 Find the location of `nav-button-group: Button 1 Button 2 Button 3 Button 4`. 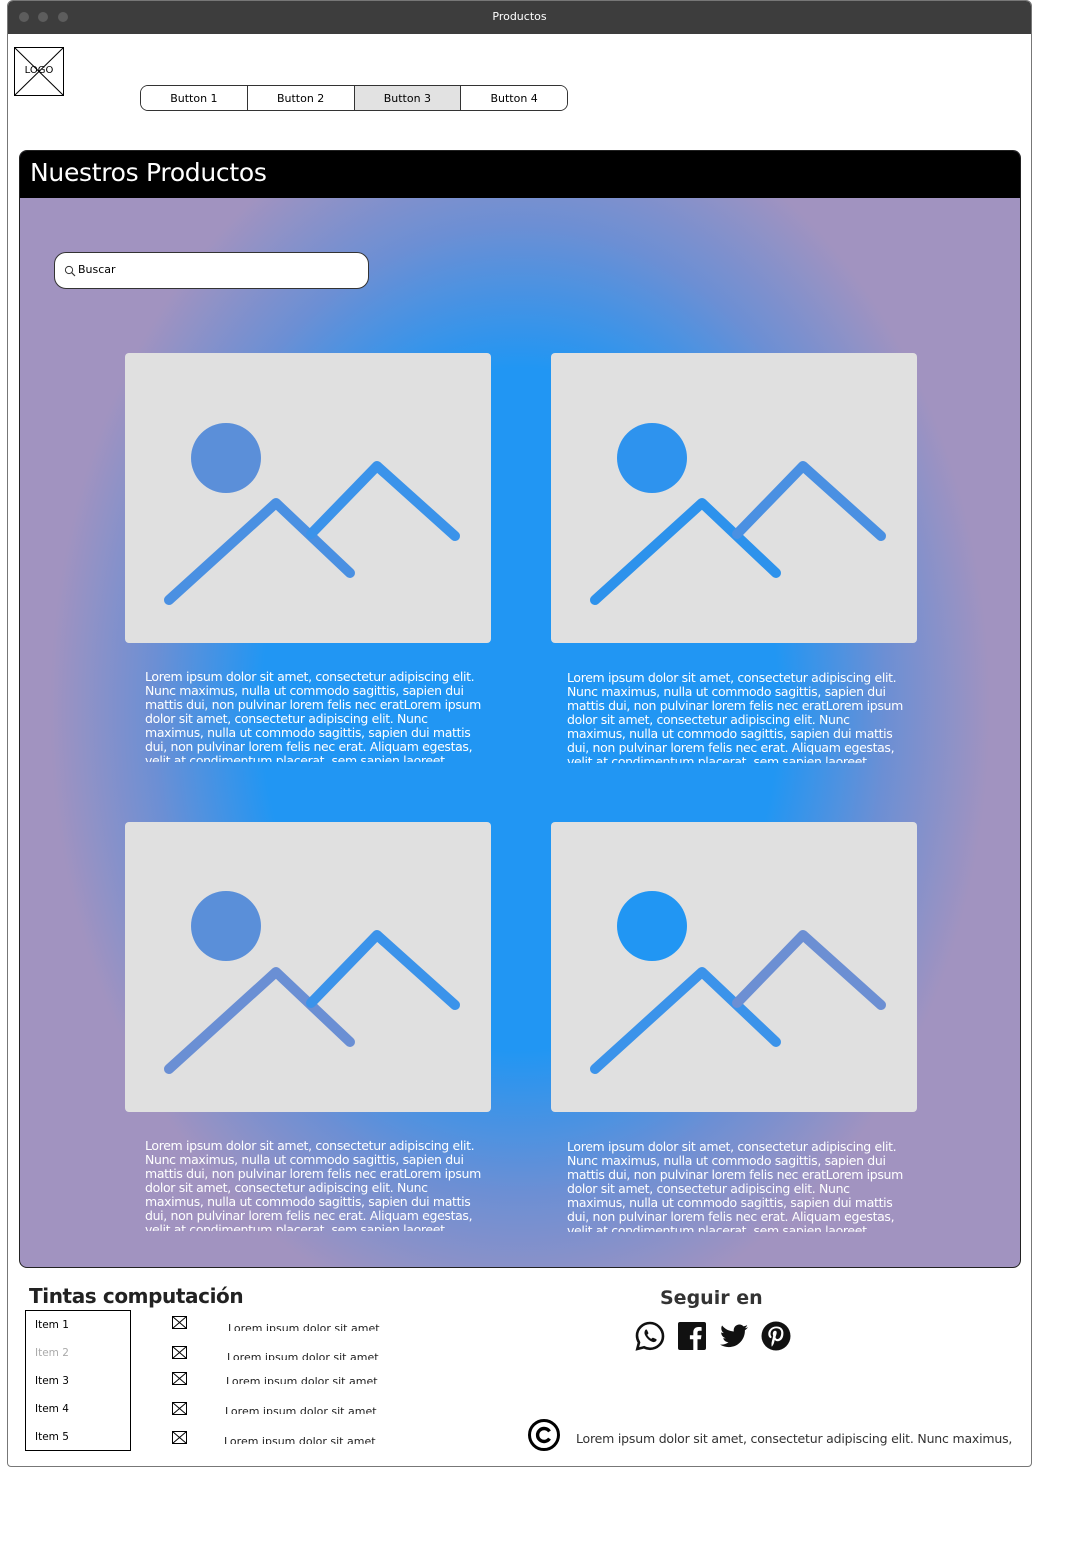

nav-button-group: Button 1 Button 2 Button 3 Button 4 is located at coordinates (354, 98).